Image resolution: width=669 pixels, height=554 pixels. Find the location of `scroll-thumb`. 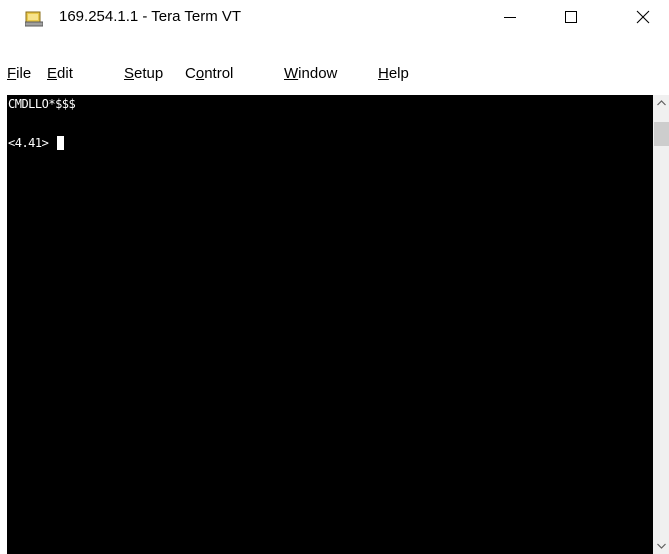

scroll-thumb is located at coordinates (661, 134).